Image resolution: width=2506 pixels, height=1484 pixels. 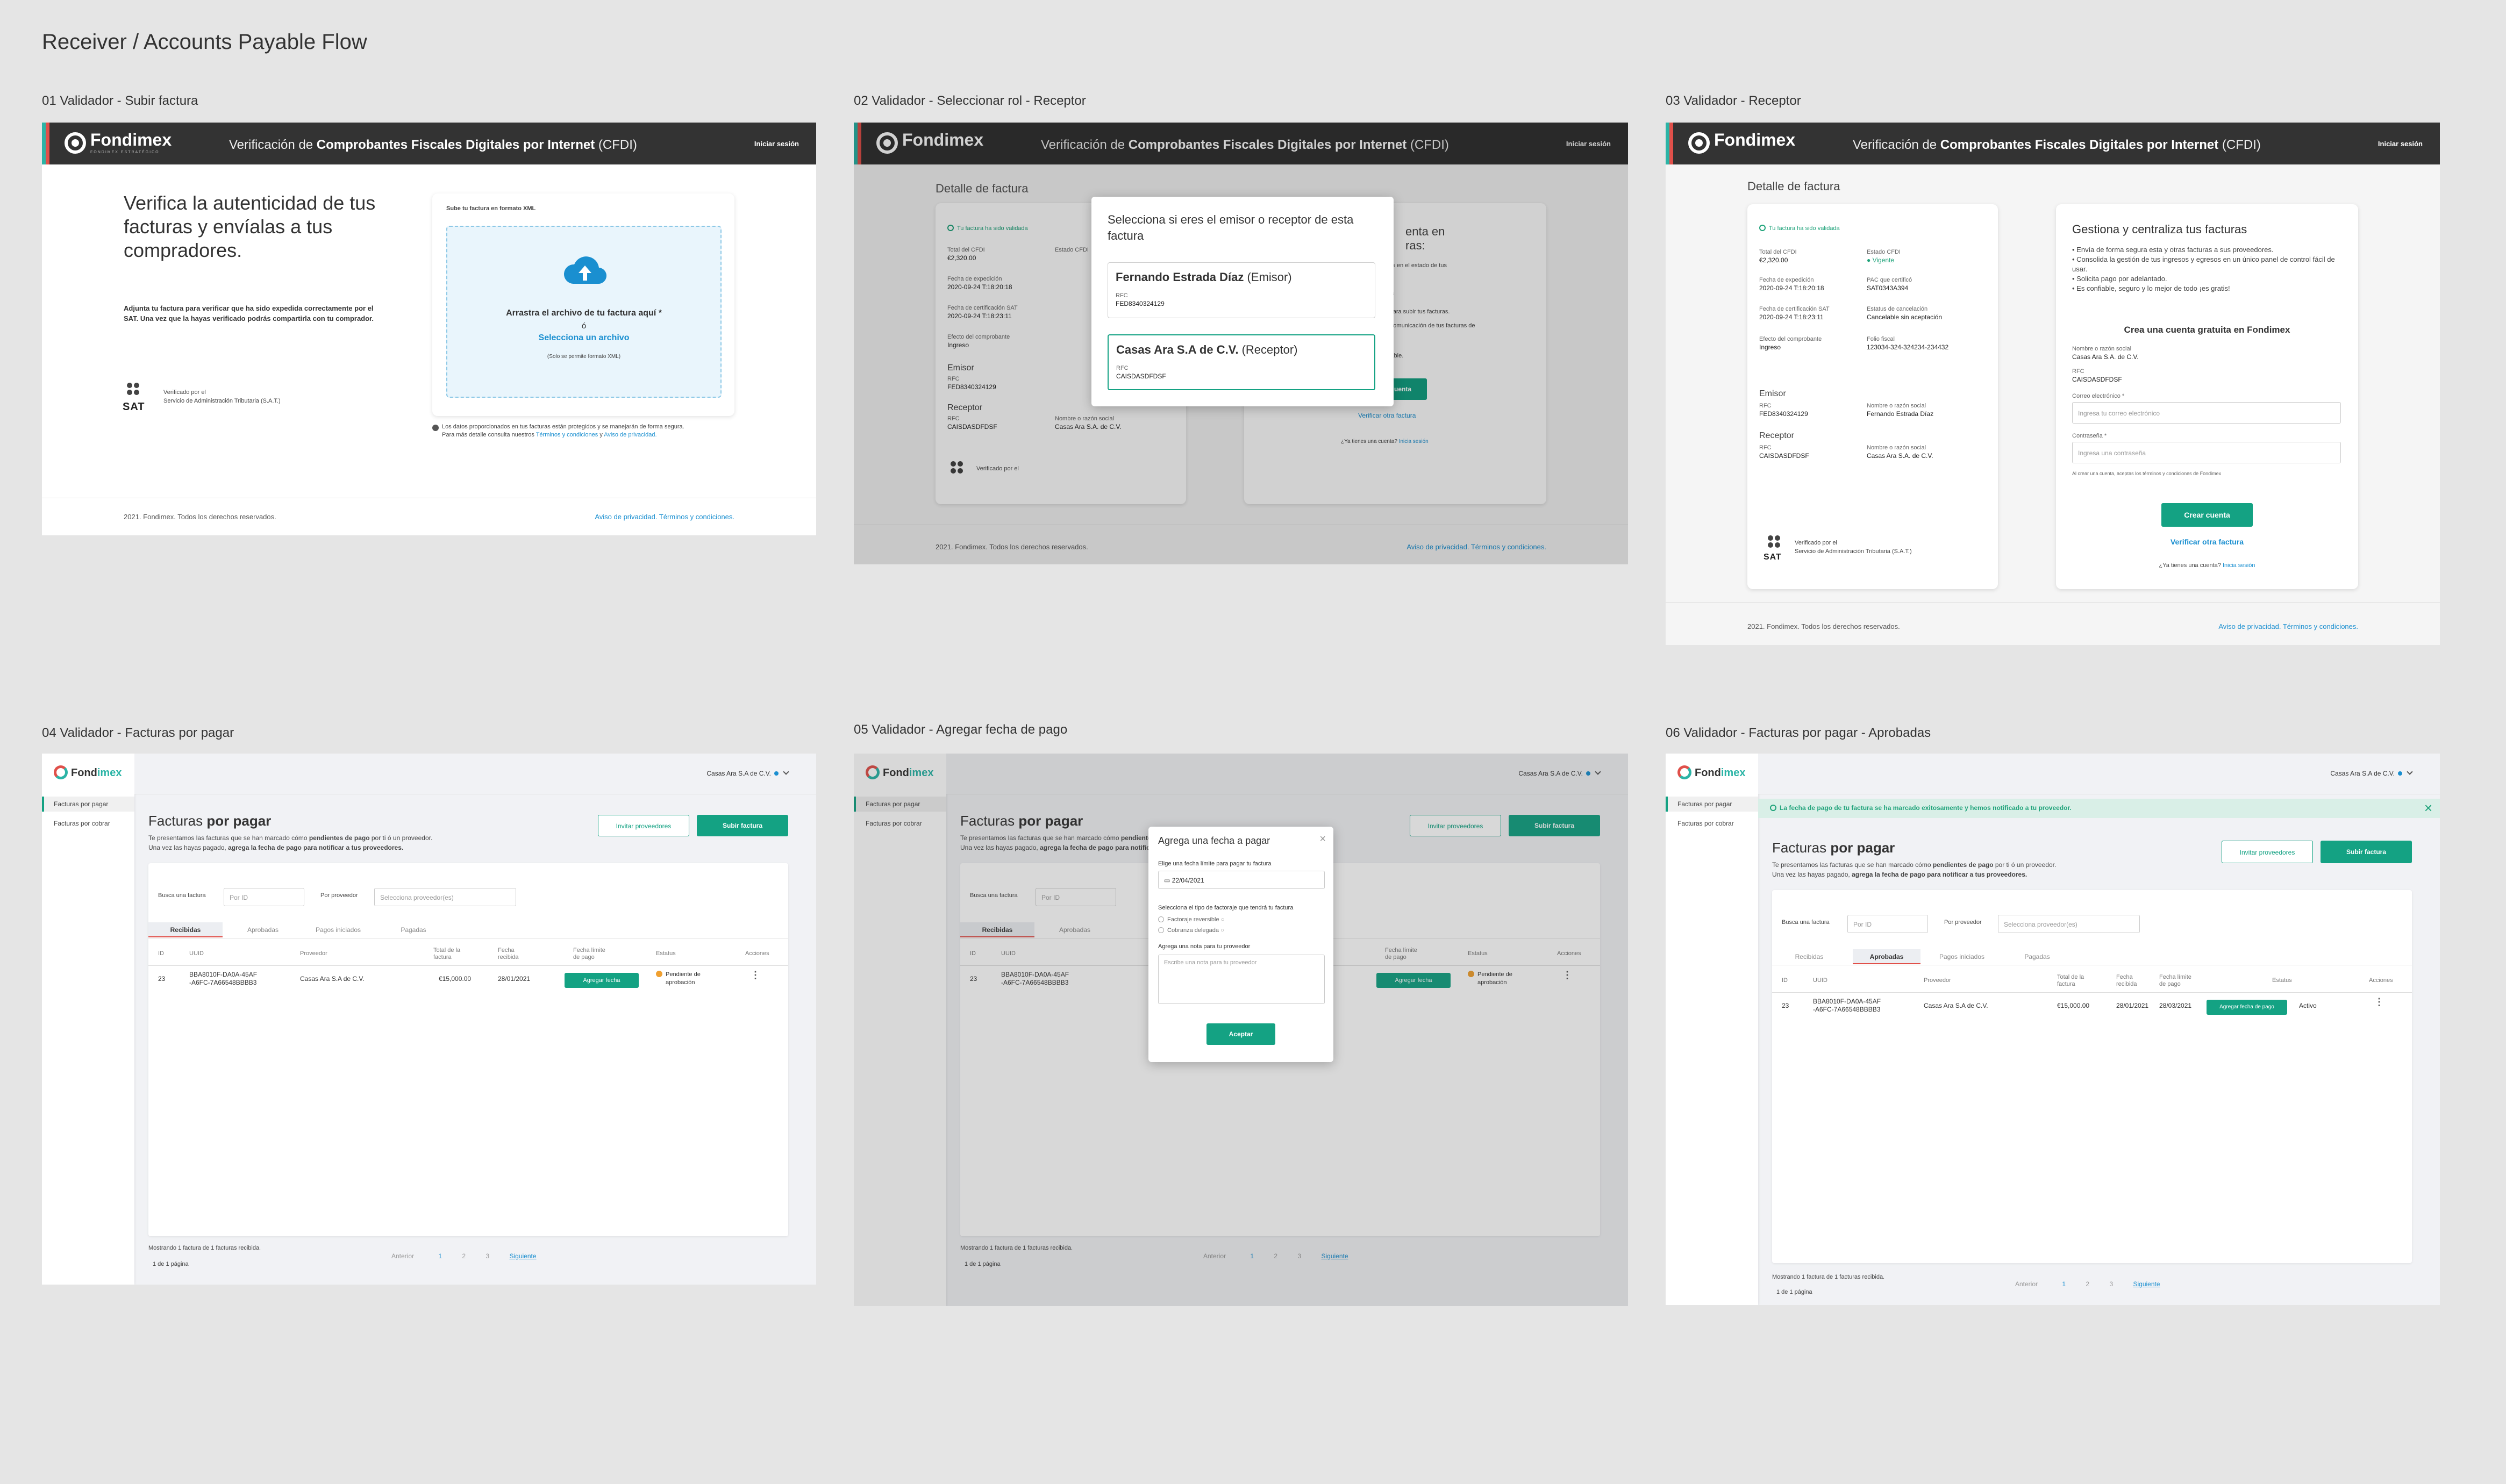 What do you see at coordinates (1900, 456) in the screenshot?
I see `receptor-name: Casas Ara S.A. de C.V.` at bounding box center [1900, 456].